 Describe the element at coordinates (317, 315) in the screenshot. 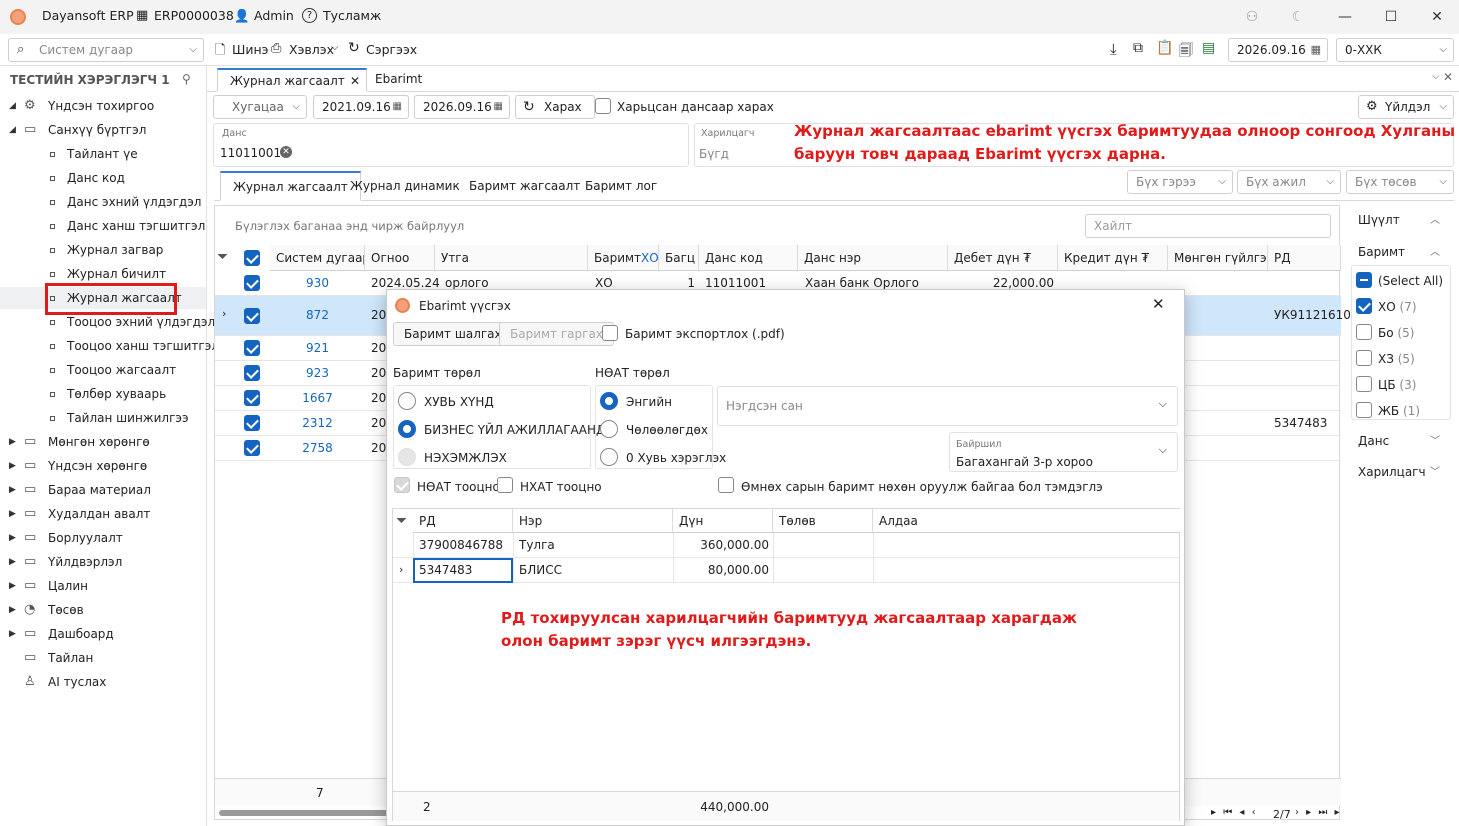

I see `row-system-number: 872` at that location.